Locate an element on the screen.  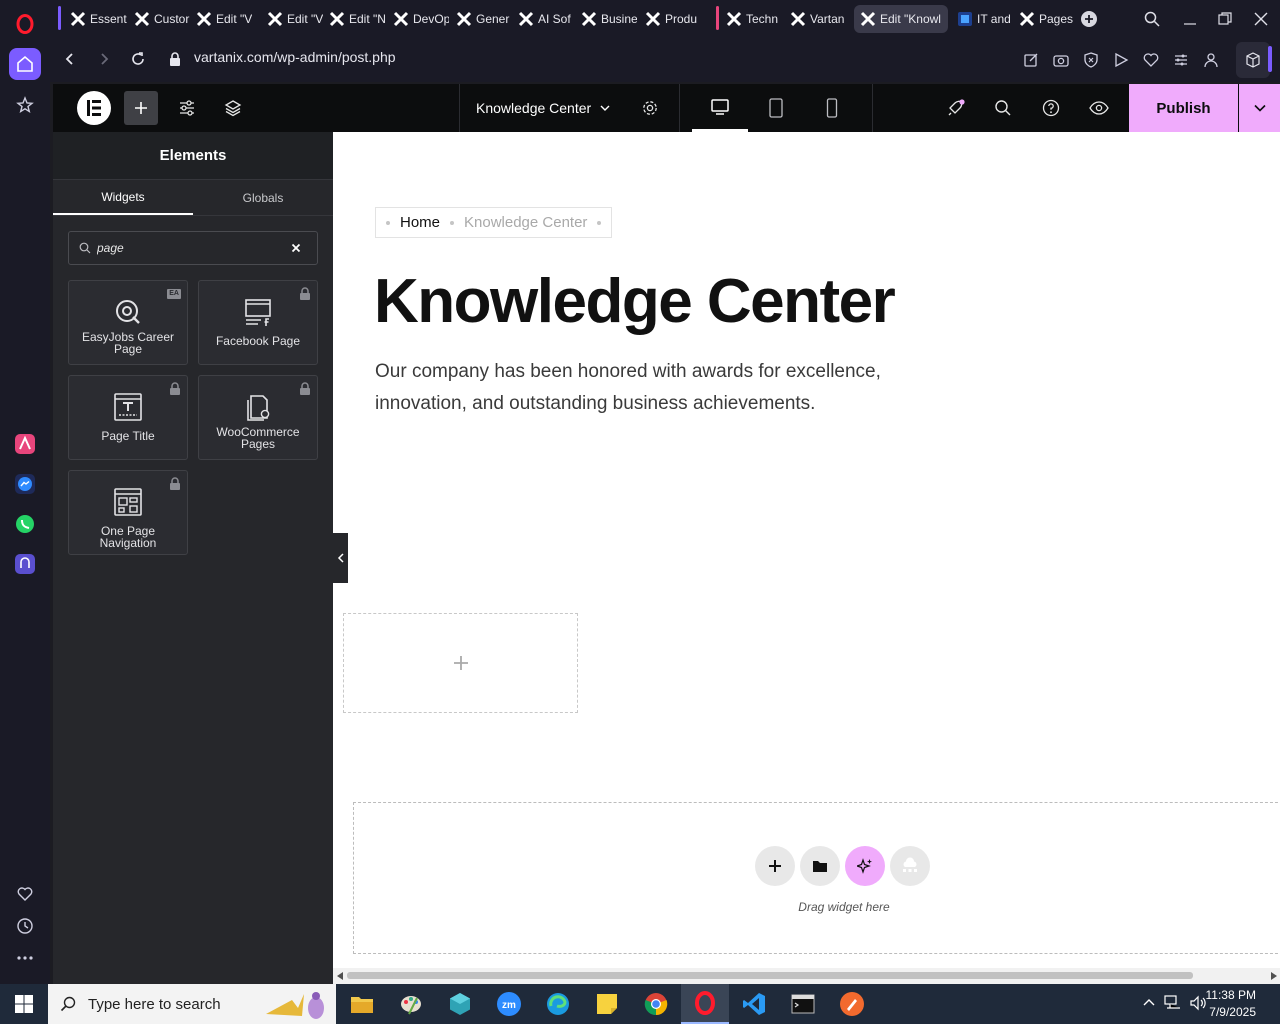
publish-options-button is located at coordinates (1259, 108).